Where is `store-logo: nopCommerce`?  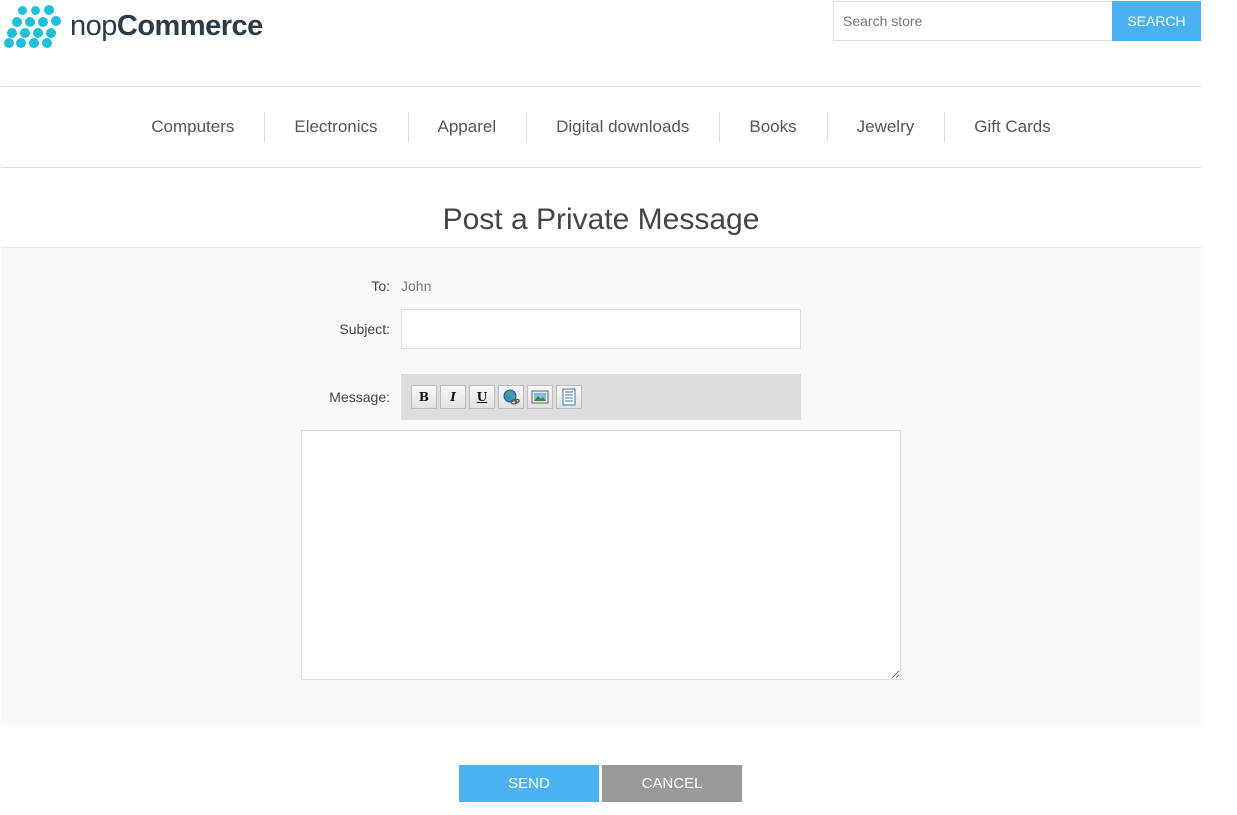
store-logo: nopCommerce is located at coordinates (133, 26).